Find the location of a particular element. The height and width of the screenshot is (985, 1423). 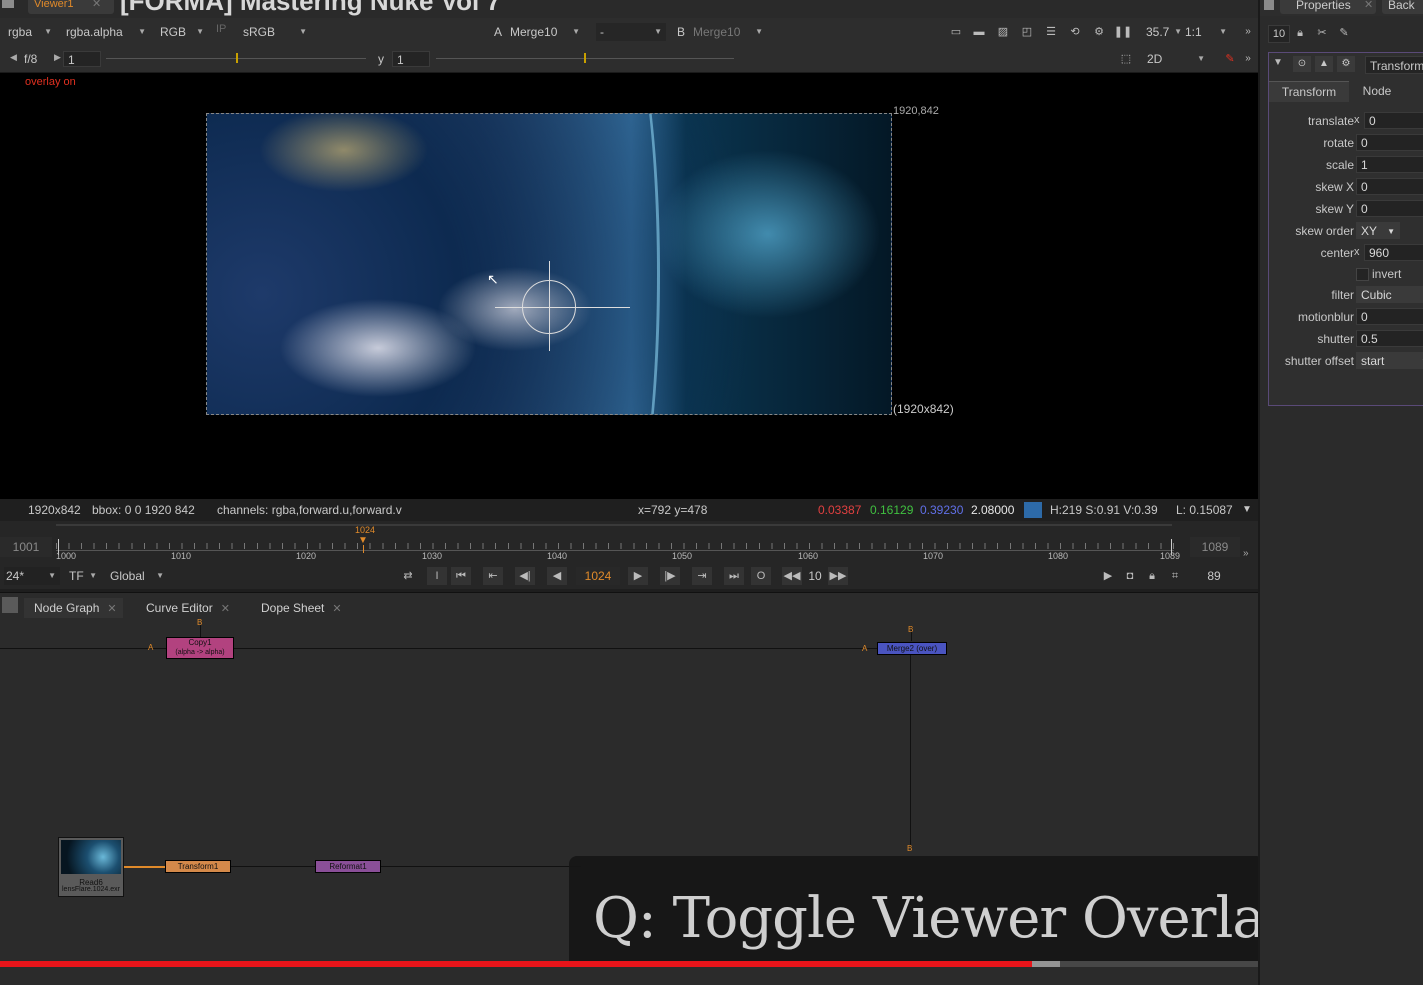

gain-slider-handle is located at coordinates (237, 58).